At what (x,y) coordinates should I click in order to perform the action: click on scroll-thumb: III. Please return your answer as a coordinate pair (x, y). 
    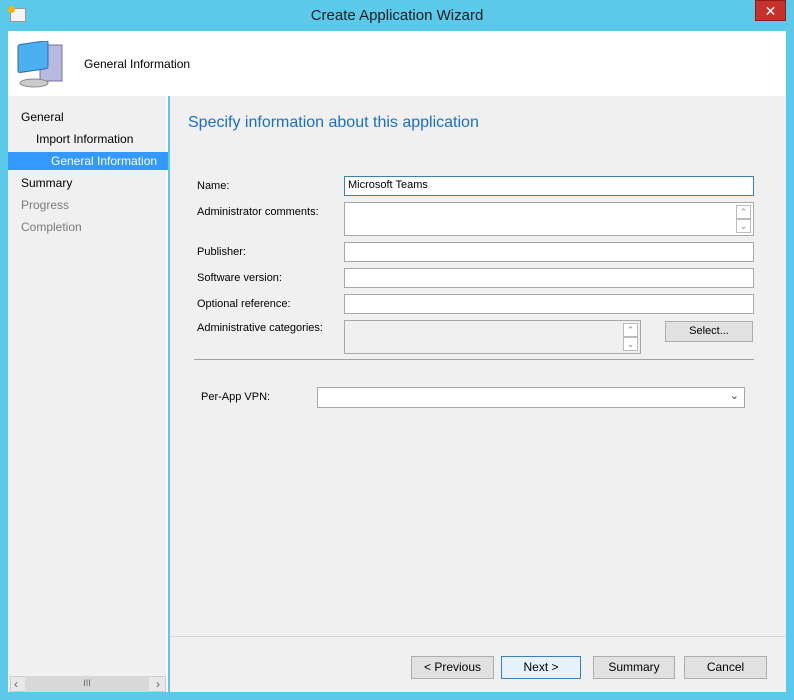
    Looking at the image, I should click on (87, 684).